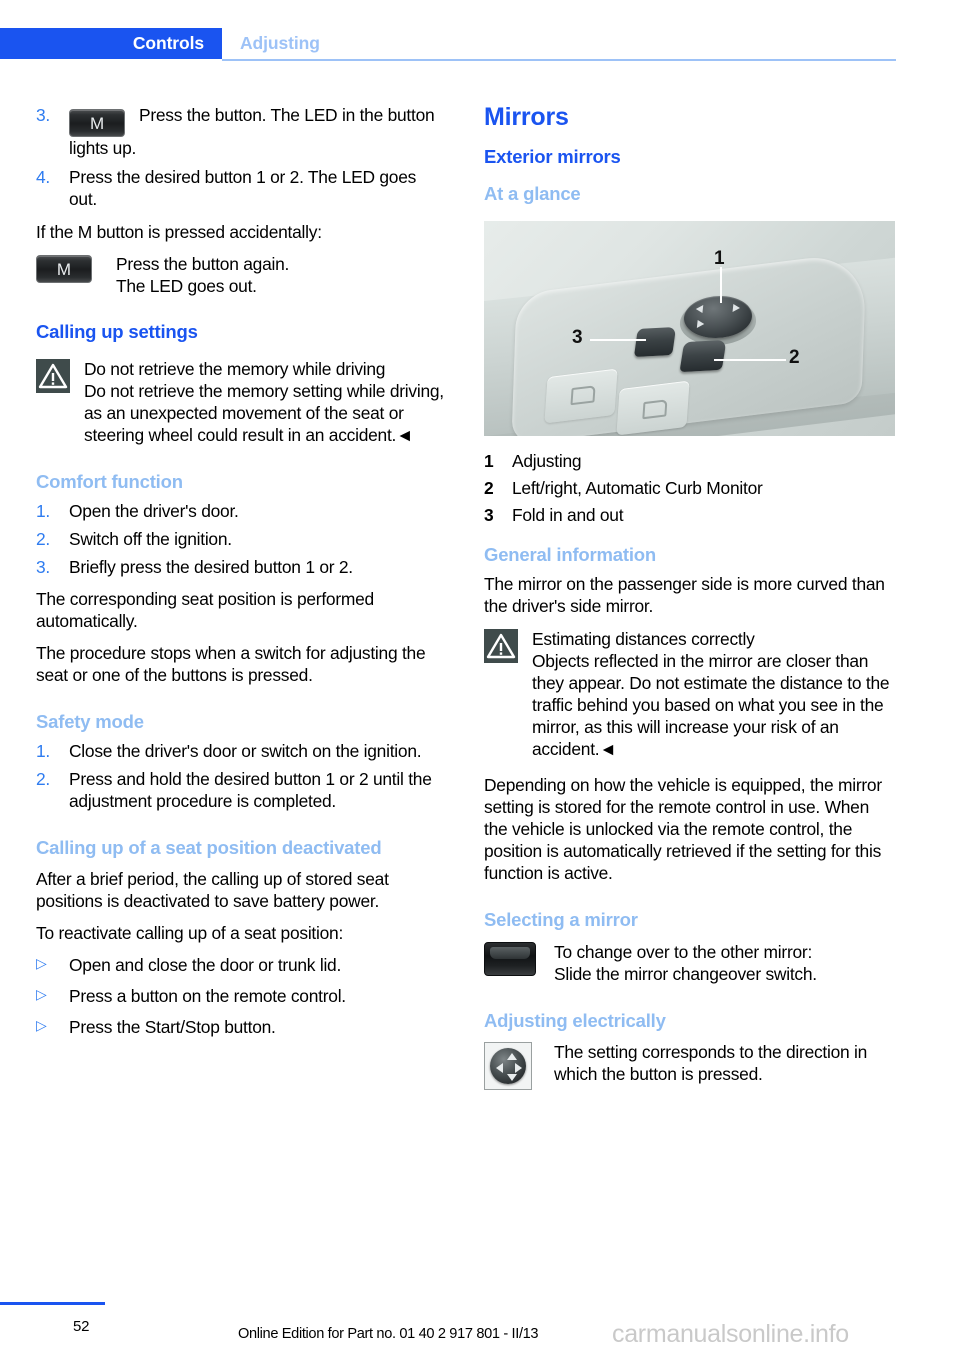 This screenshot has height=1362, width=960. I want to click on selecting-mirror-line-1: To change over to the other mirror:, so click(683, 951).